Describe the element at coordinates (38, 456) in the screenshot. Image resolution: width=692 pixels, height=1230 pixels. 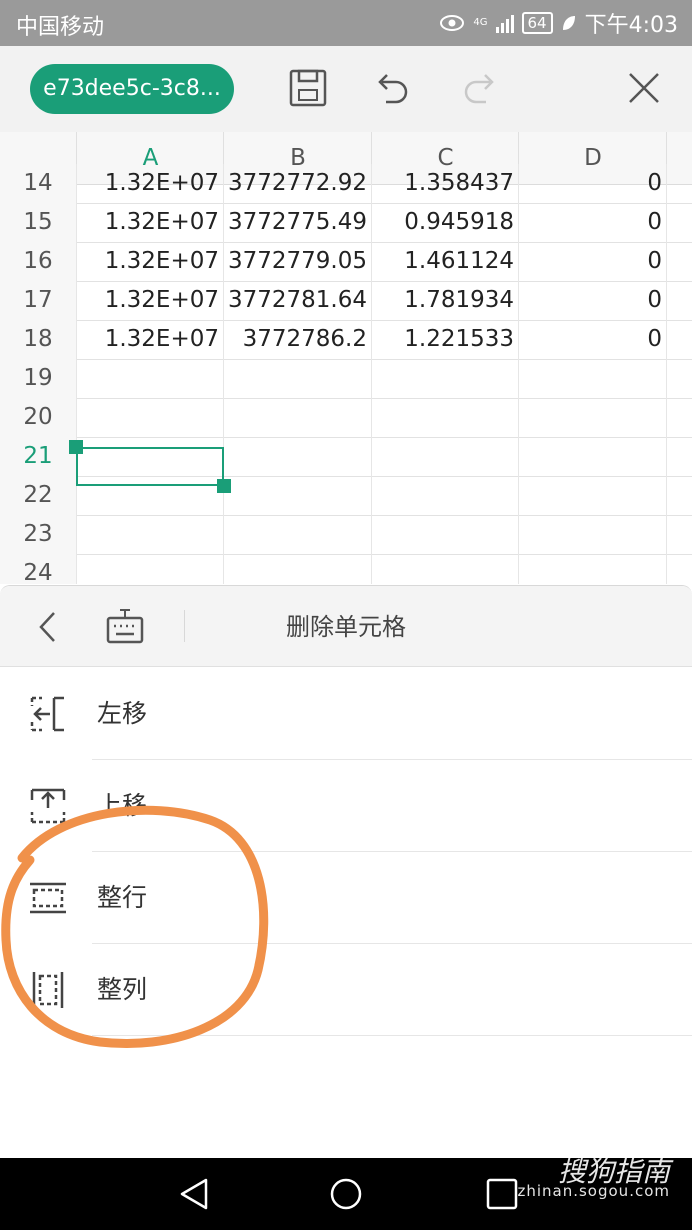
I see `row-header: 21` at that location.